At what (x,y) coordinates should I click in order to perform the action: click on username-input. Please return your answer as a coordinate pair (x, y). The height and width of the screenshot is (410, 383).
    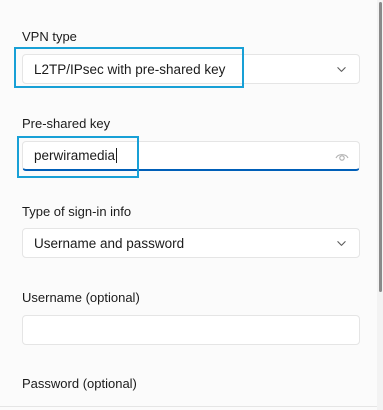
    Looking at the image, I should click on (191, 330).